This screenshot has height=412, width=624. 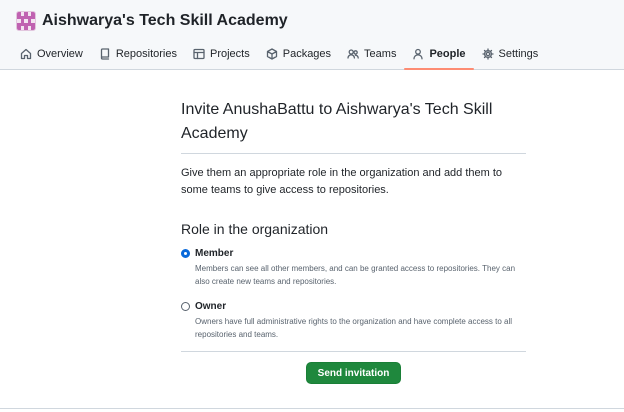 I want to click on tab-label: Packages, so click(x=307, y=54).